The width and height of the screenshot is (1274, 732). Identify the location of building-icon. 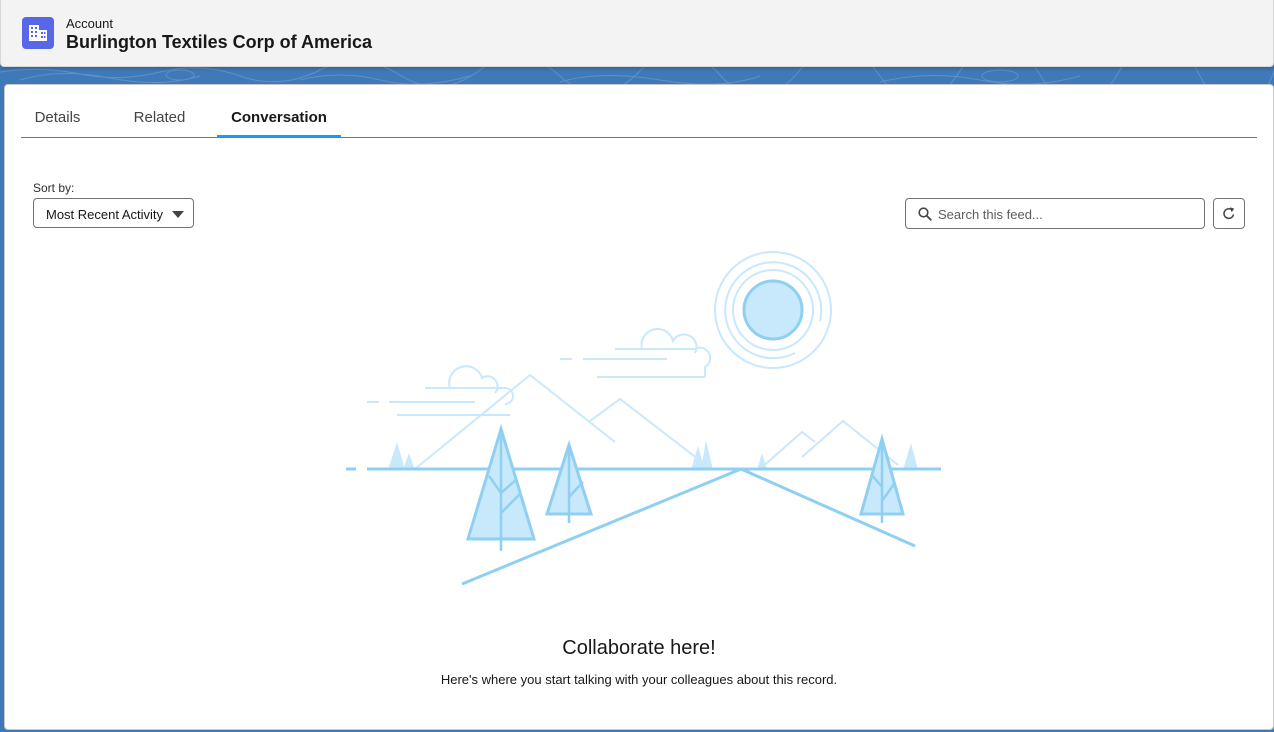
(38, 33).